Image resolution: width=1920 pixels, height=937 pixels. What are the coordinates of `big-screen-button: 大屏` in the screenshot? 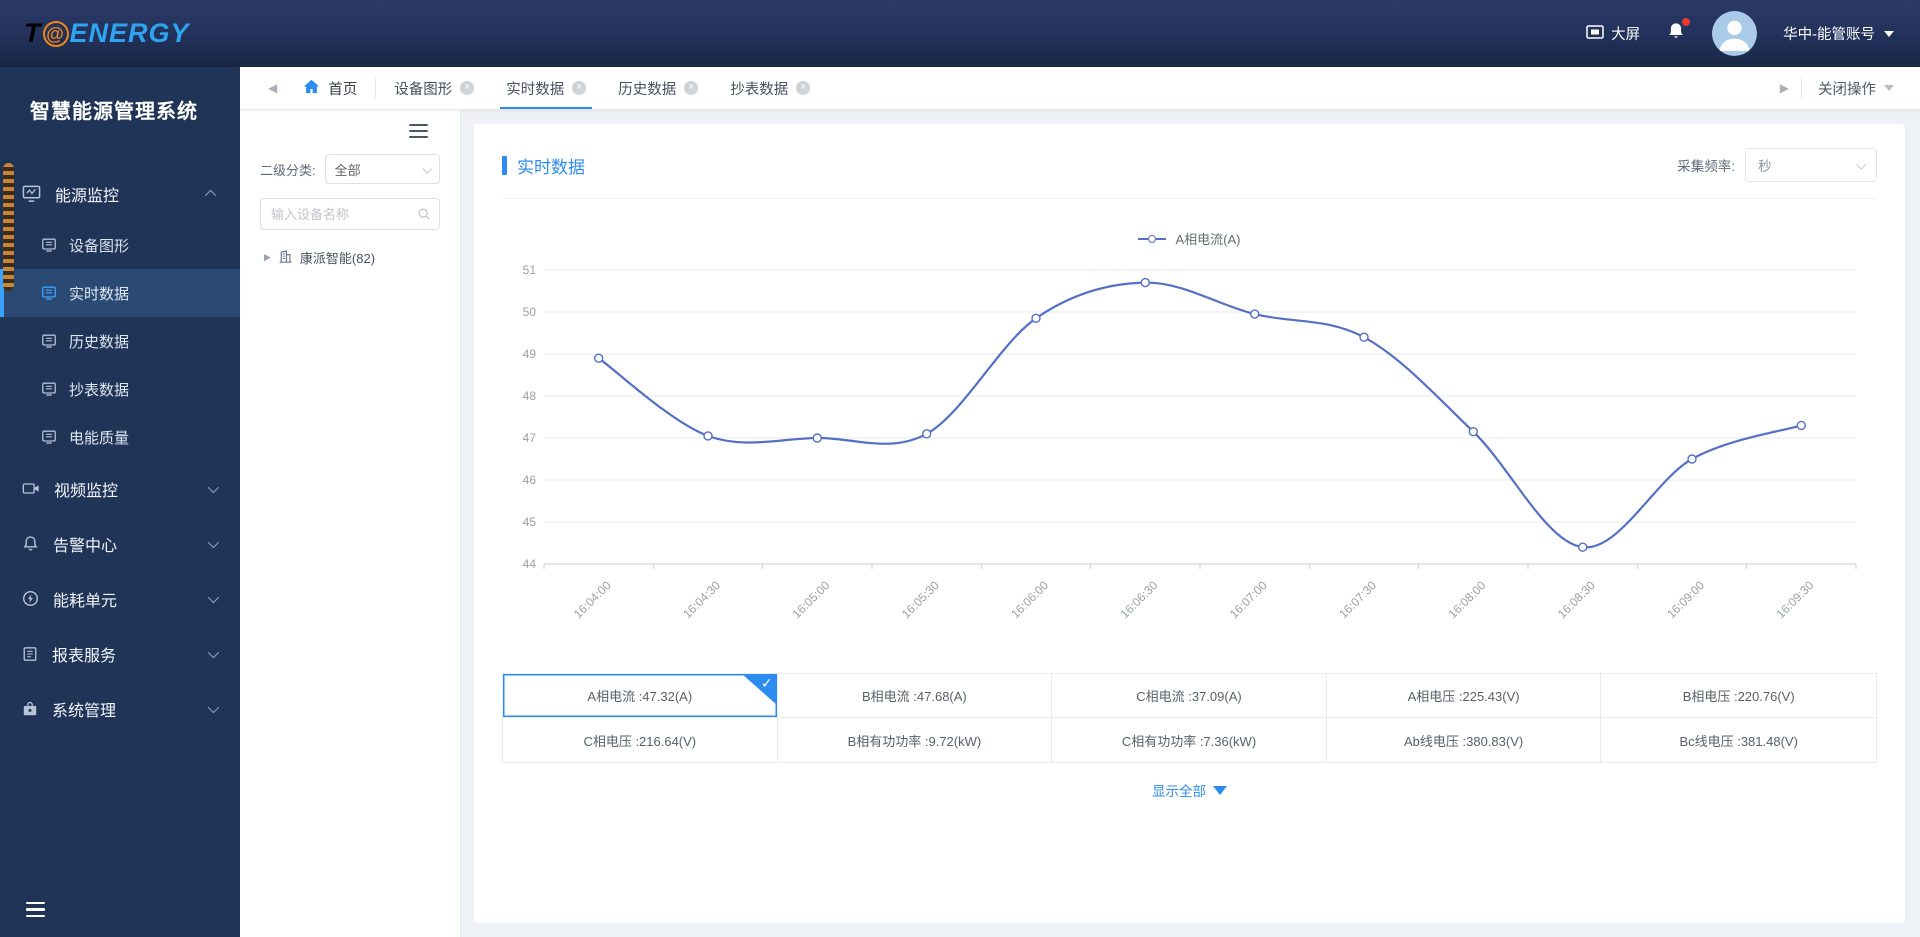 It's located at (1613, 33).